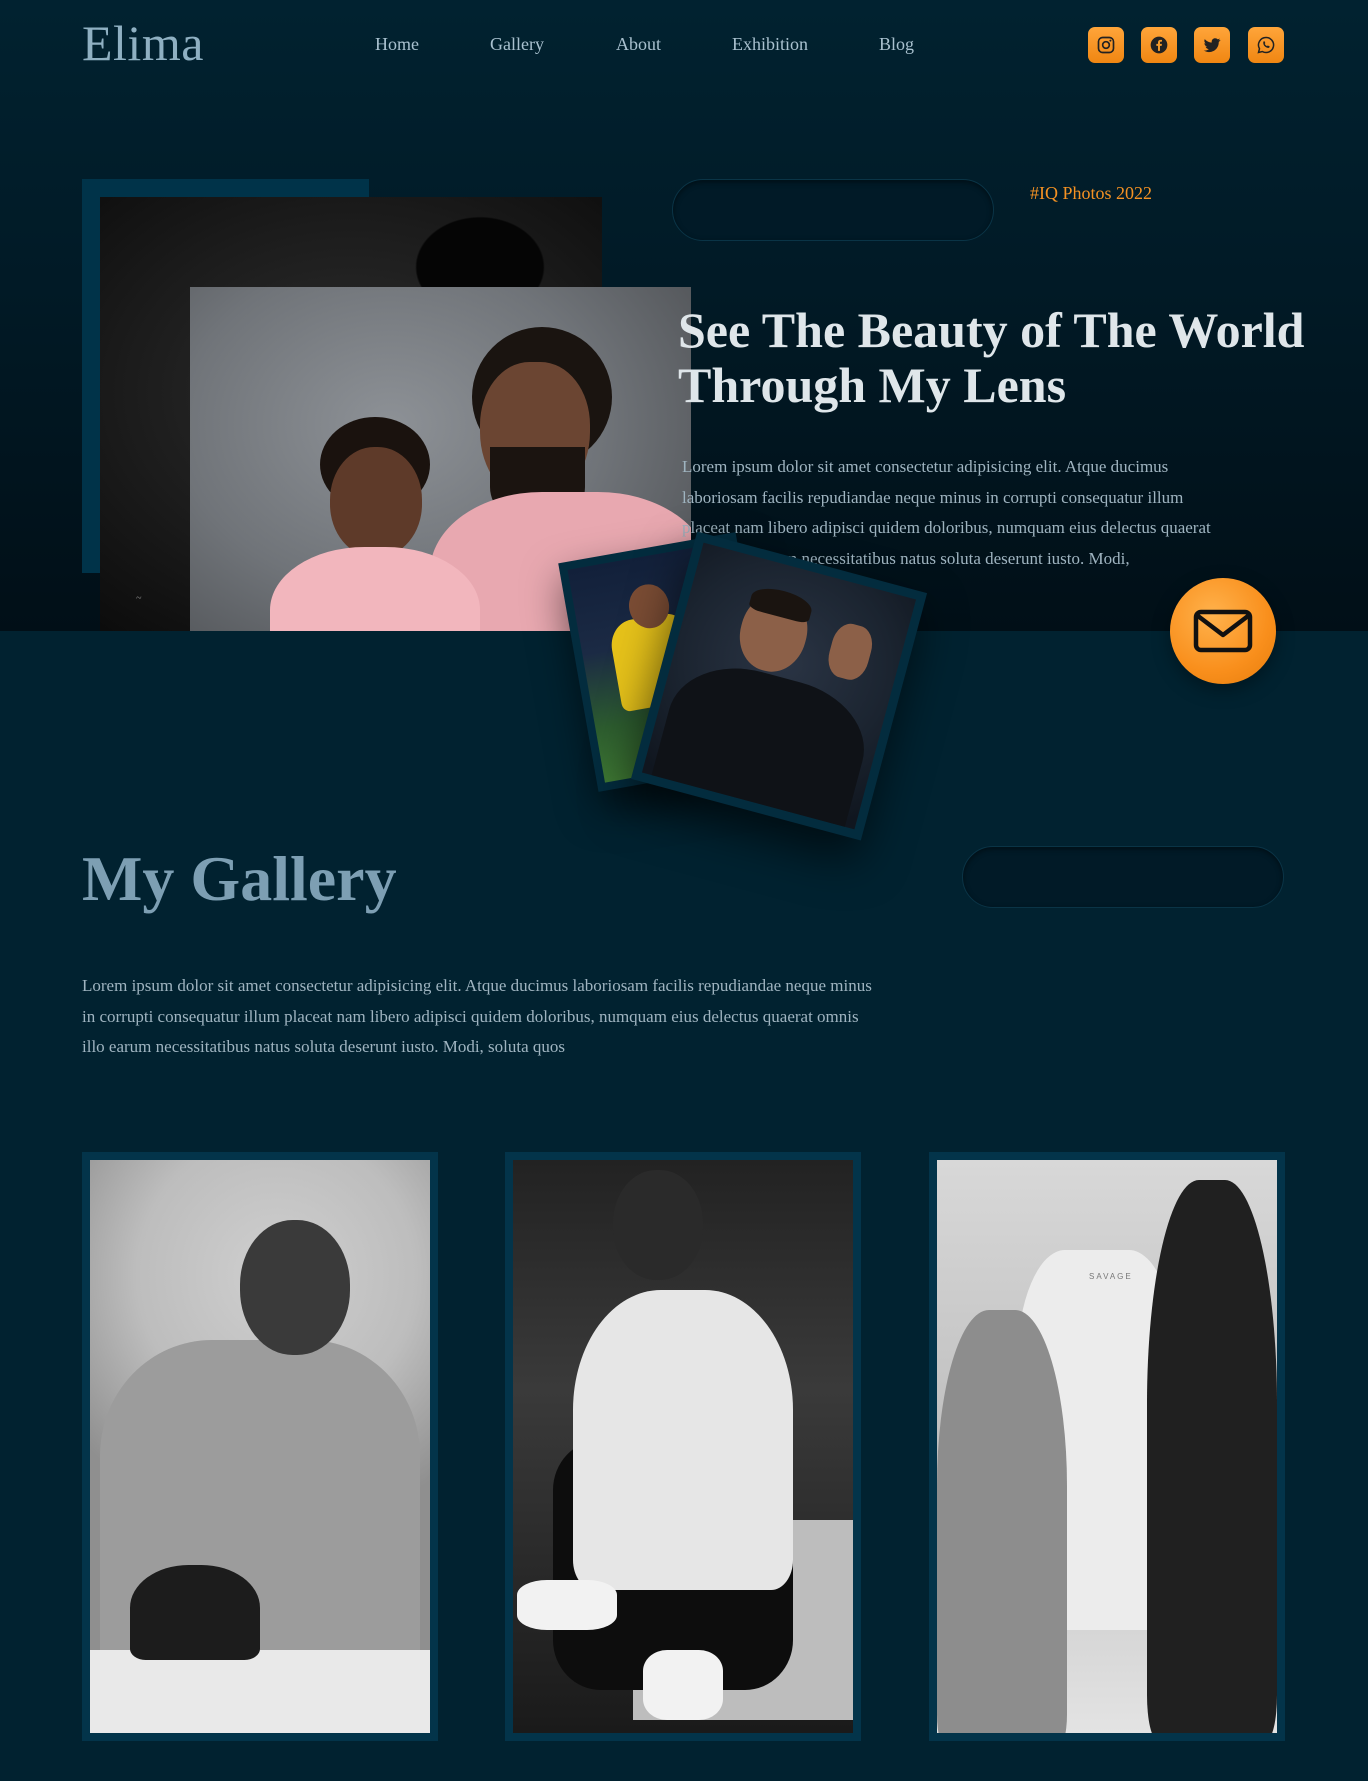 The width and height of the screenshot is (1368, 1781). What do you see at coordinates (260, 1446) in the screenshot?
I see `gallery-photo-cake-portrait` at bounding box center [260, 1446].